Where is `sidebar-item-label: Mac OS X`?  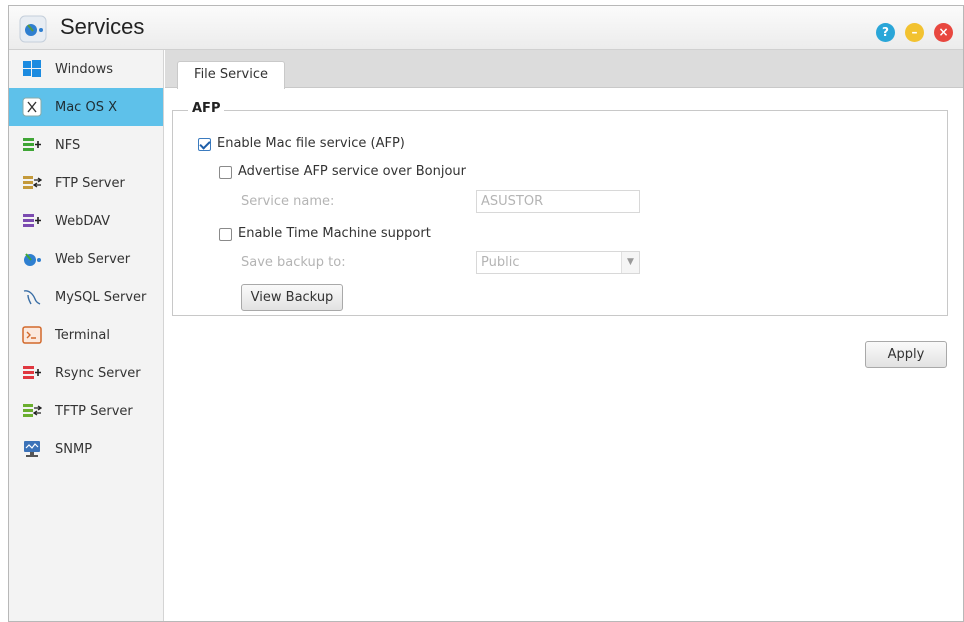 sidebar-item-label: Mac OS X is located at coordinates (86, 107).